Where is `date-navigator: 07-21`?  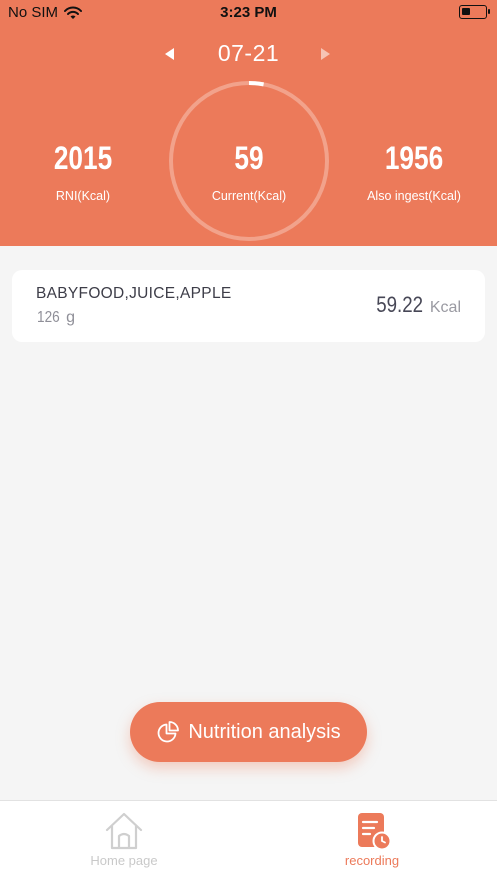 date-navigator: 07-21 is located at coordinates (248, 54).